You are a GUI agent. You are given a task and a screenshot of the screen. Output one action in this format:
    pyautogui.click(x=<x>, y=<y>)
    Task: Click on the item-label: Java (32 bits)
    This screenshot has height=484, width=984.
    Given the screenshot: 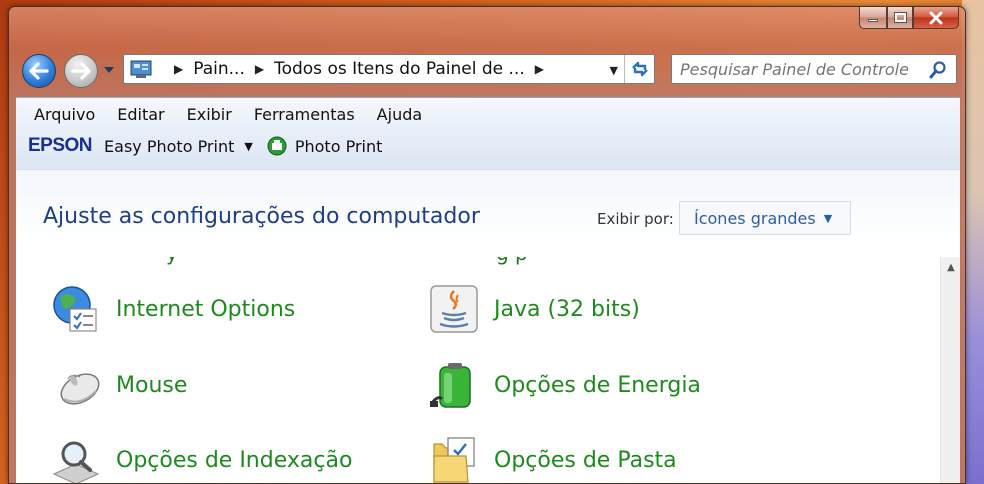 What is the action you would take?
    pyautogui.click(x=567, y=309)
    